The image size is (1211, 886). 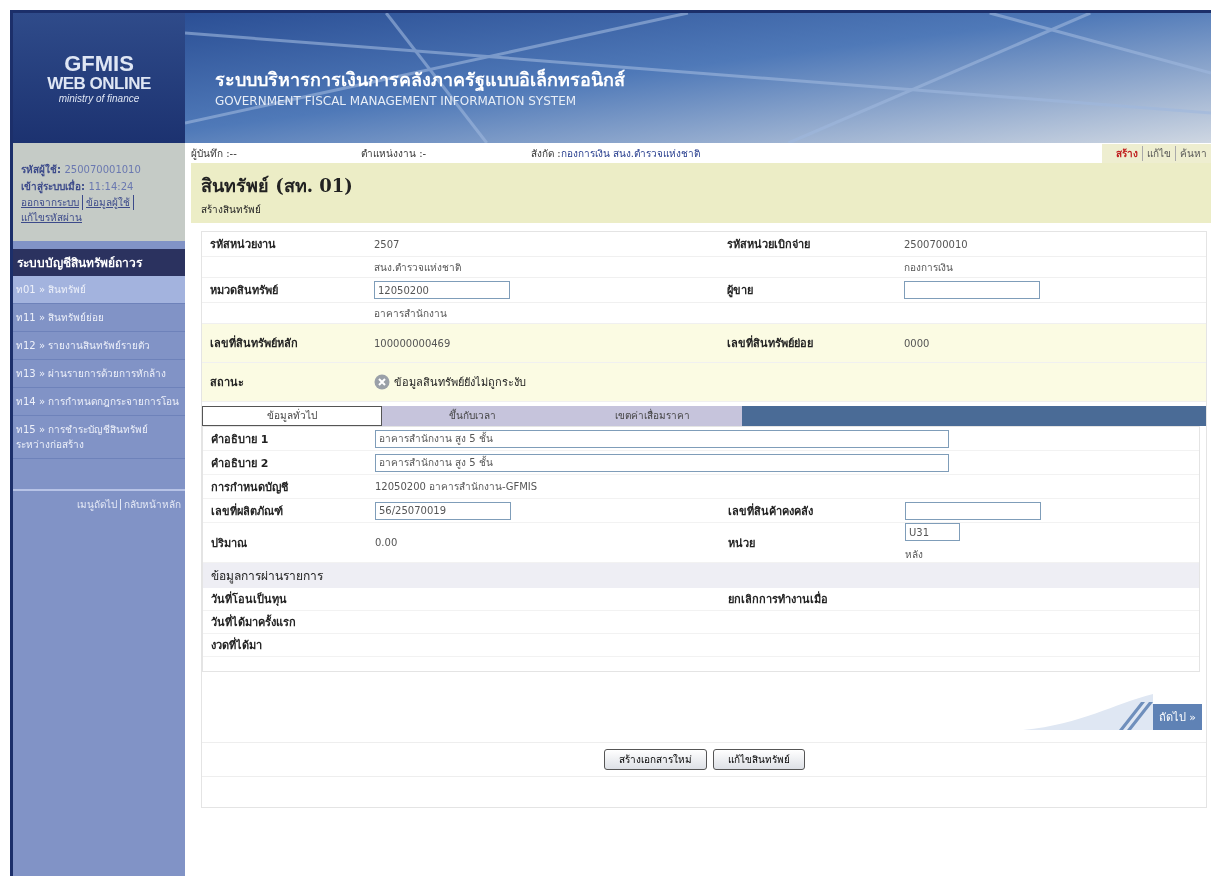 What do you see at coordinates (420, 80) in the screenshot?
I see `system-title: ระบบบริหารการเงินการคลังภาครัฐแบบอิเล็กทรอนิกส์` at bounding box center [420, 80].